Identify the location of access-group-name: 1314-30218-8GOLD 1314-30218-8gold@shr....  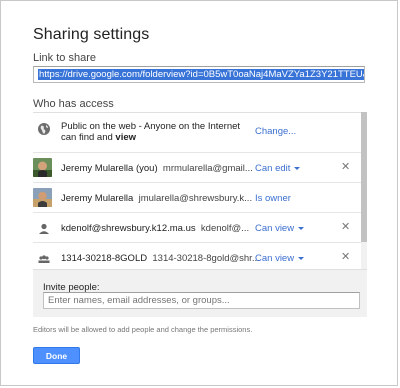
(160, 258).